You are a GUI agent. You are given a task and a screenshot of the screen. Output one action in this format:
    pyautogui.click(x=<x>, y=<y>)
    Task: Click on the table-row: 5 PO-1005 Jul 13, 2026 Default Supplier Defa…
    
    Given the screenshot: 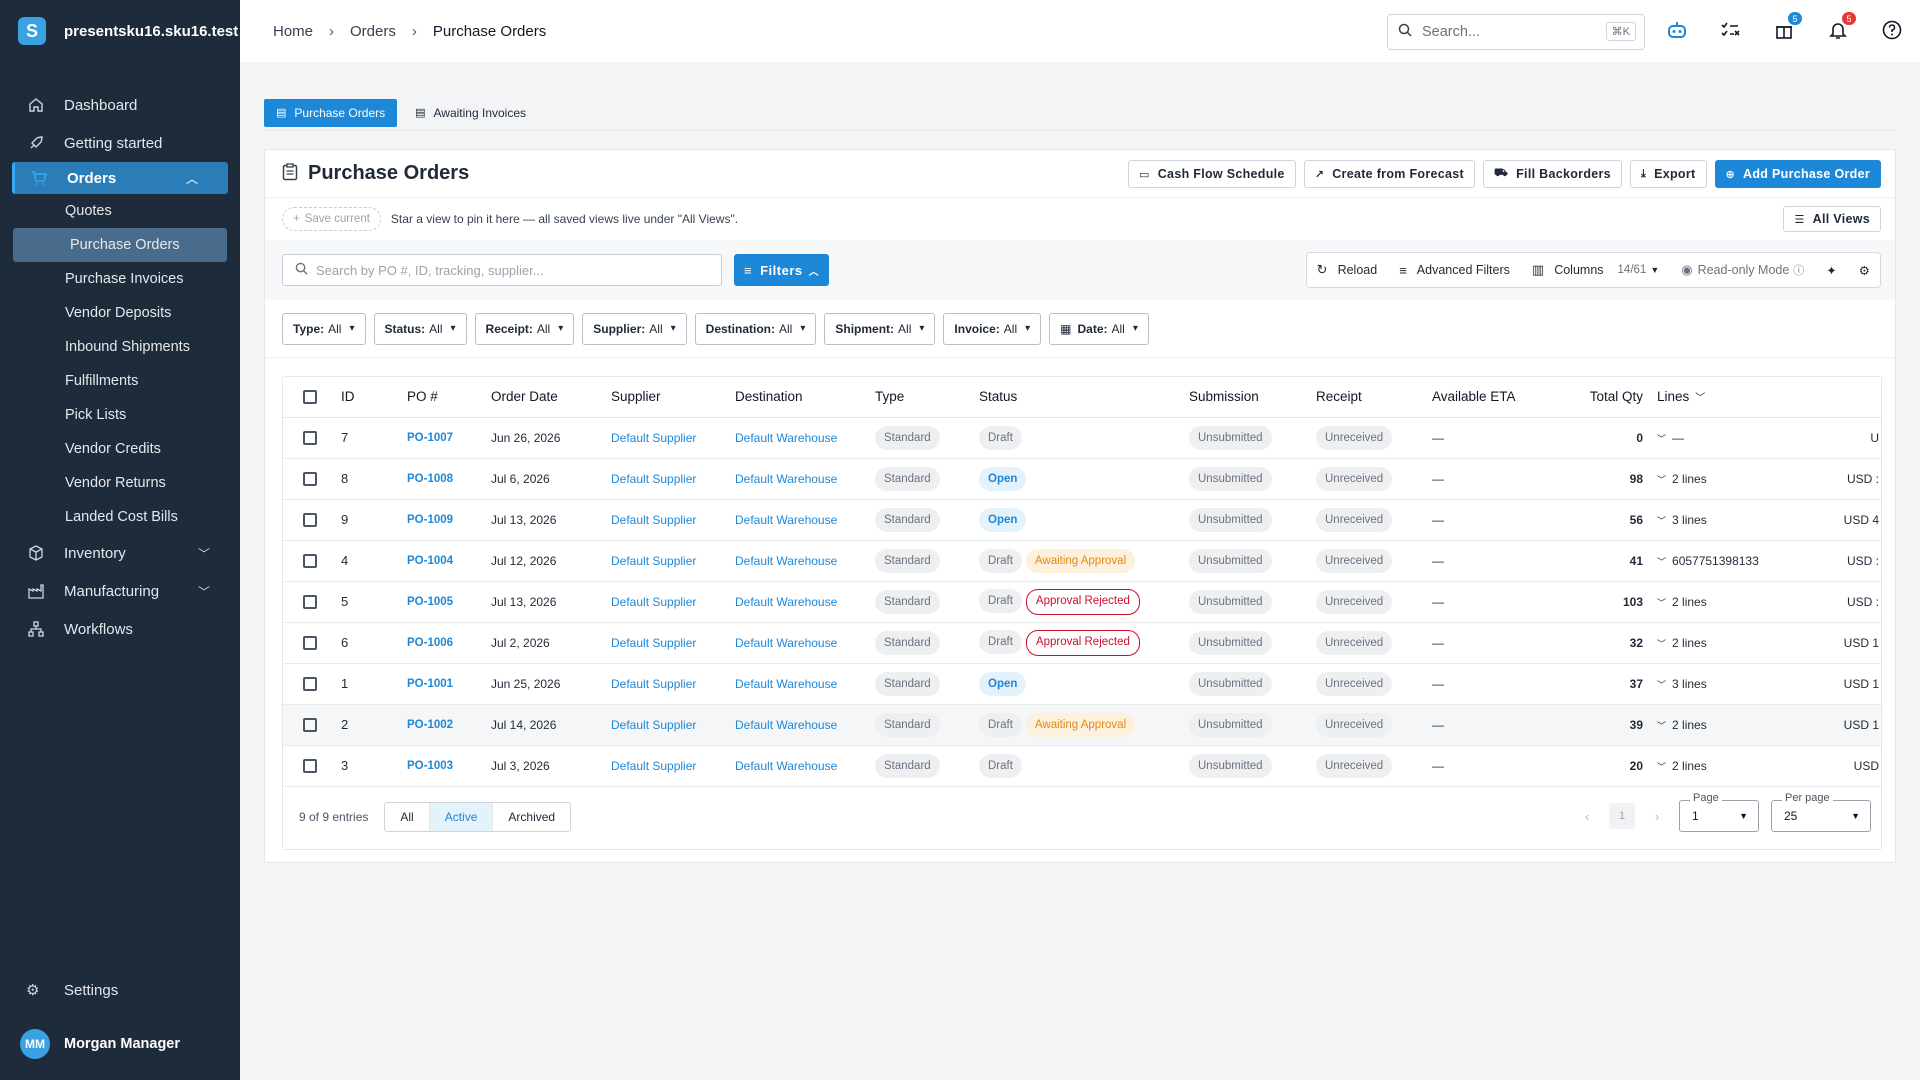 What is the action you would take?
    pyautogui.click(x=1082, y=602)
    